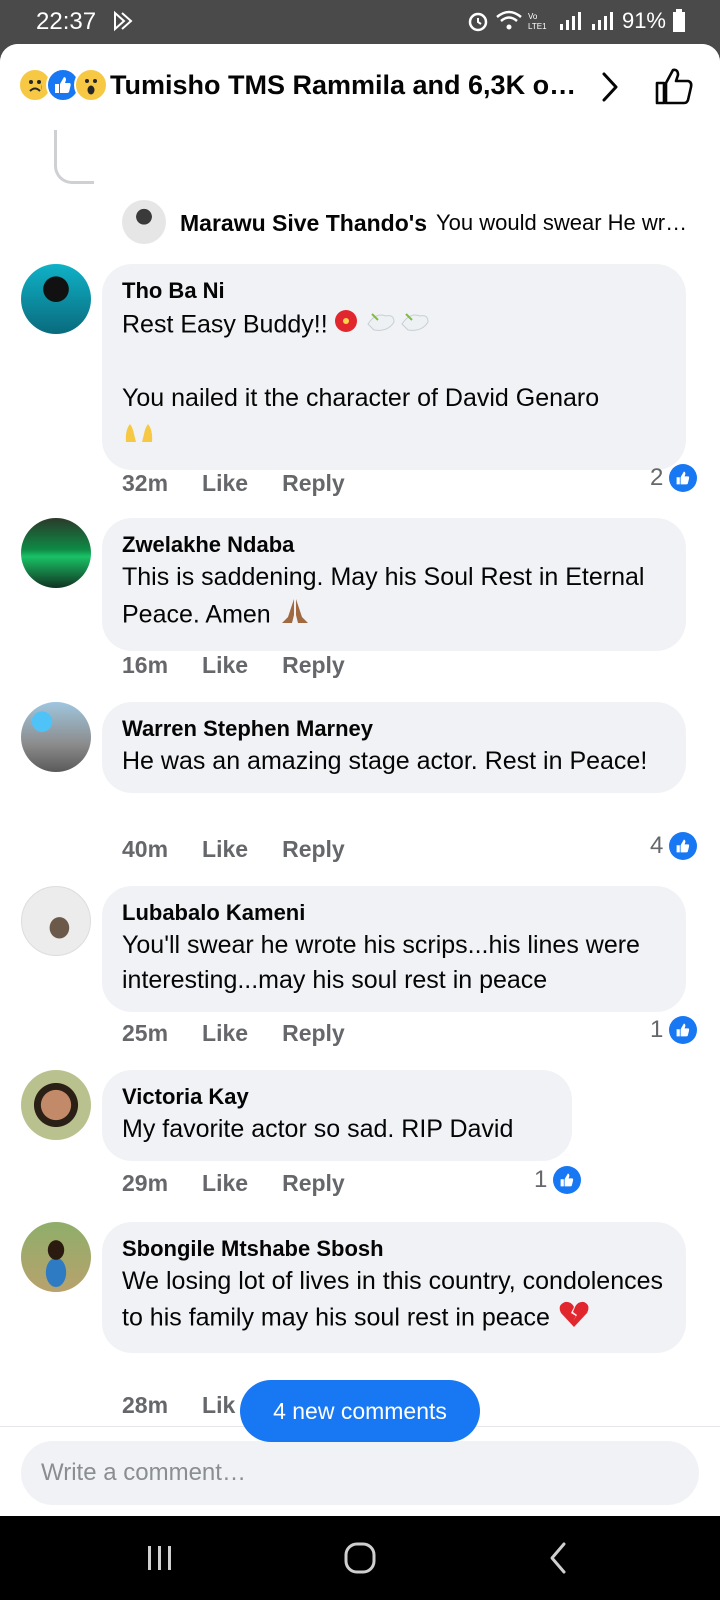  I want to click on new-comments-button: 4 new comments, so click(360, 1411).